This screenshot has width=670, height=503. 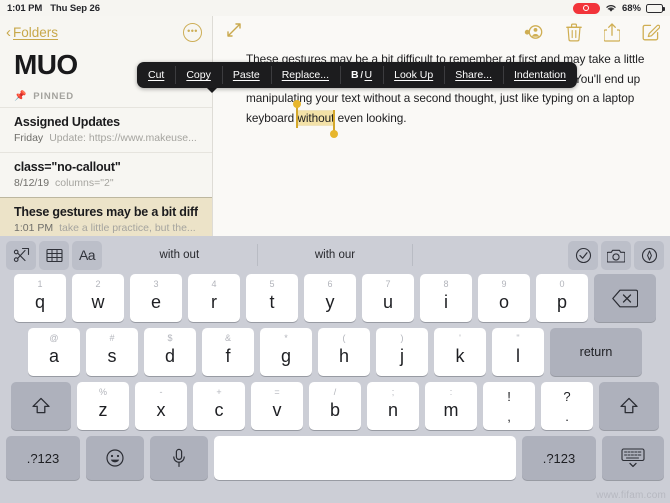 What do you see at coordinates (234, 32) in the screenshot?
I see `expand-diagonal-icon` at bounding box center [234, 32].